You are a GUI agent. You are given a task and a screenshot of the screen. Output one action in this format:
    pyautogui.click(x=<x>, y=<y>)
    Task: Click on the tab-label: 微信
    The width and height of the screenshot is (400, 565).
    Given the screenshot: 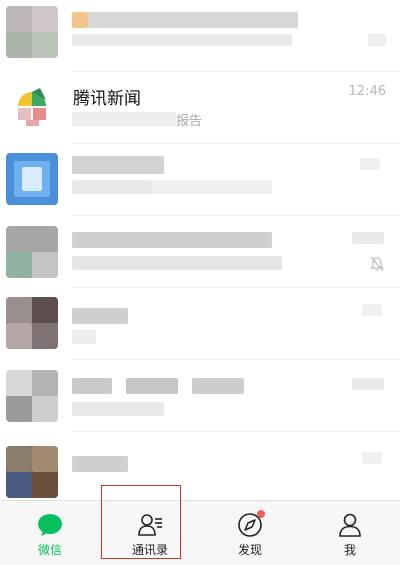 What is the action you would take?
    pyautogui.click(x=49, y=550)
    